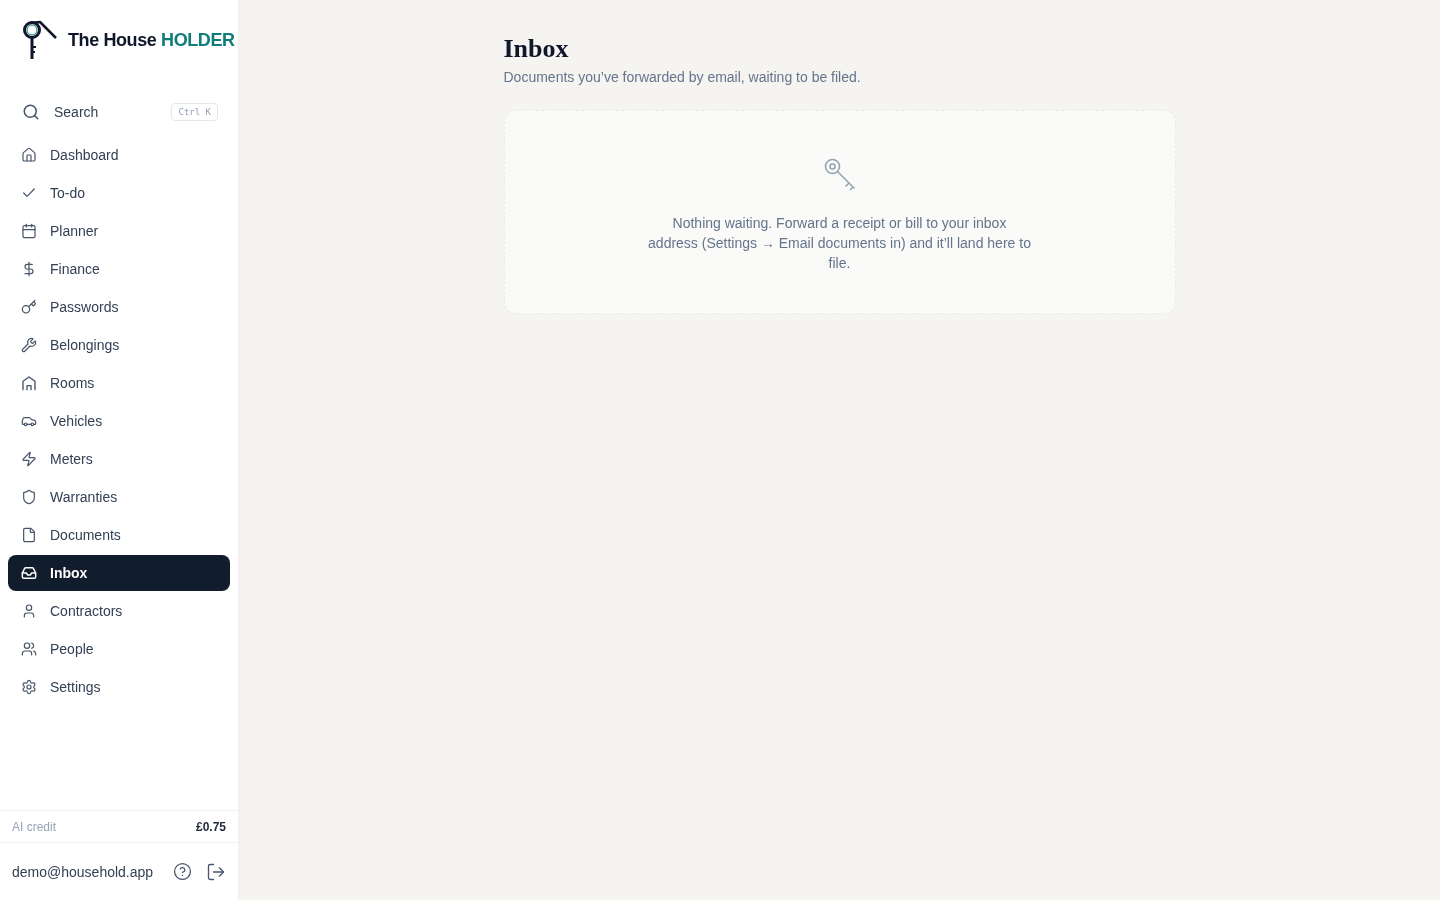 The image size is (1440, 900). Describe the element at coordinates (29, 649) in the screenshot. I see `people-icon` at that location.